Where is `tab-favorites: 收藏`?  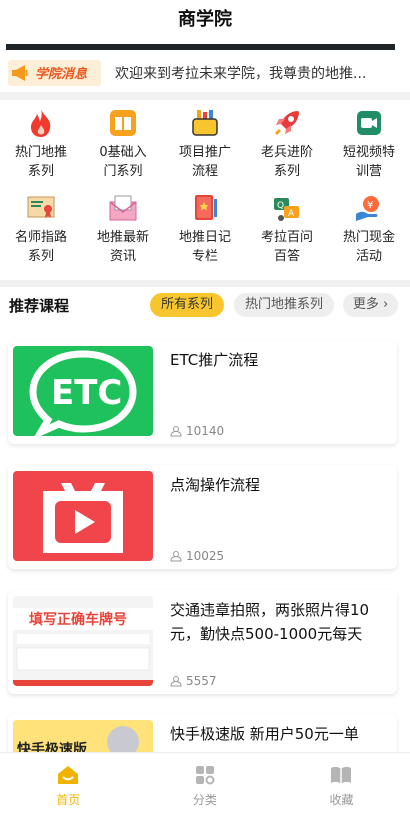 tab-favorites: 收藏 is located at coordinates (341, 784).